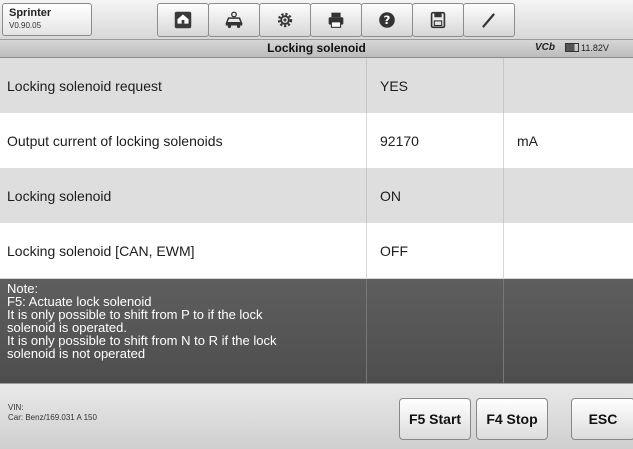 This screenshot has height=449, width=633. What do you see at coordinates (316, 49) in the screenshot?
I see `title-bar: Locking solenoid VCb 11.82V` at bounding box center [316, 49].